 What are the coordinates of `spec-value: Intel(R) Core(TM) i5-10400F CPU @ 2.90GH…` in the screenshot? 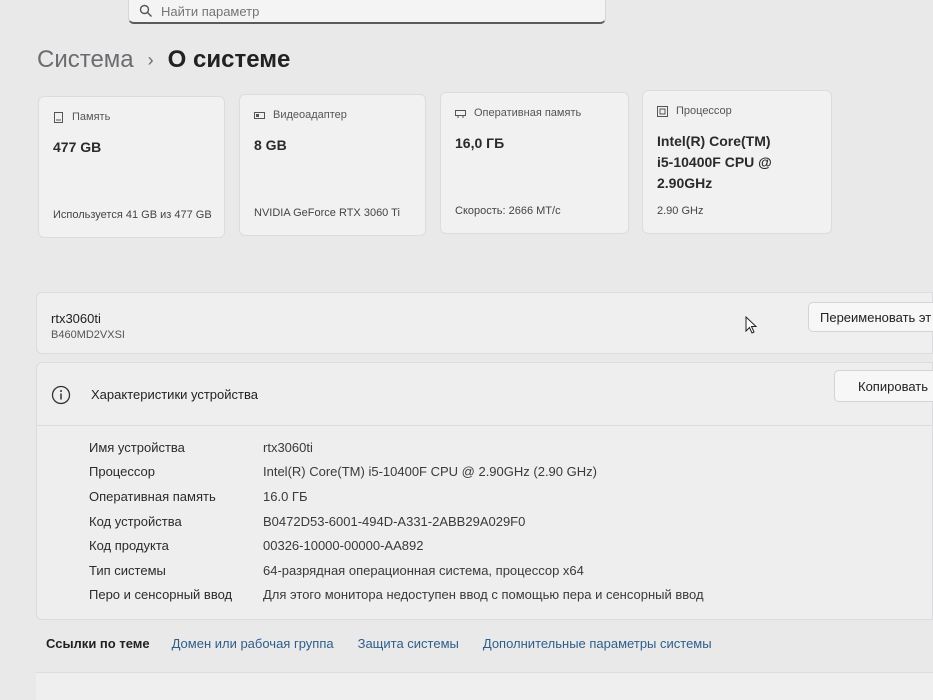 It's located at (430, 472).